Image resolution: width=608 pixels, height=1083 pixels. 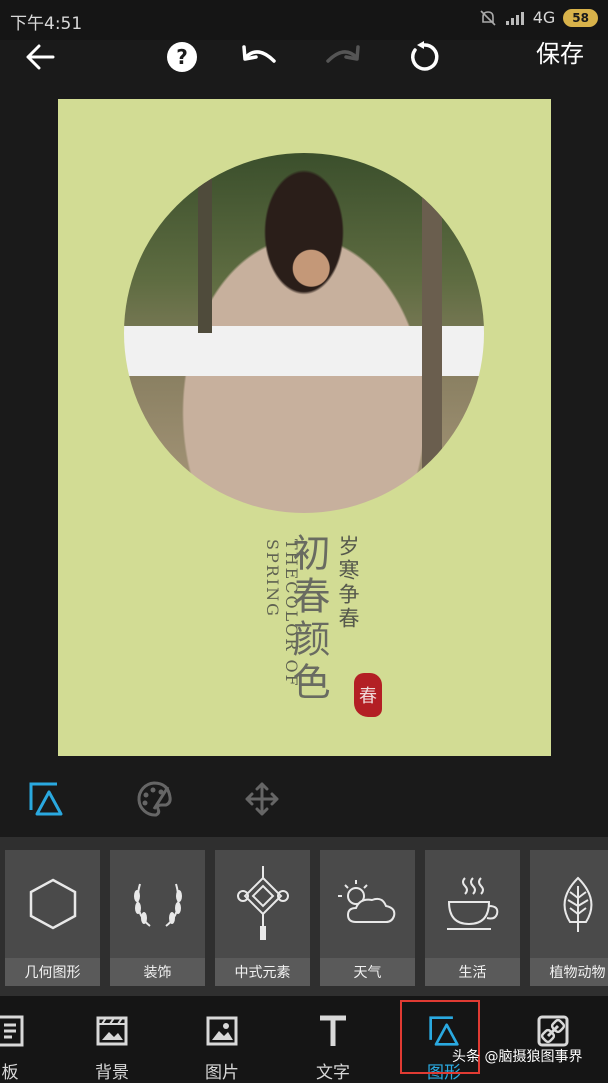 I want to click on save-button: 保存, so click(x=560, y=51).